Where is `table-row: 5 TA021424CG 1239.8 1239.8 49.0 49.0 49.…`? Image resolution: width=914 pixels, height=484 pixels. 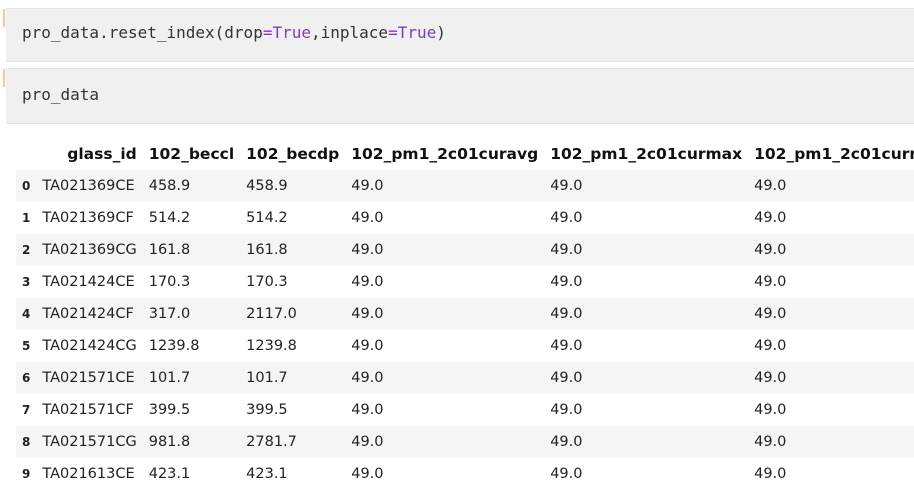 table-row: 5 TA021424CG 1239.8 1239.8 49.0 49.0 49.… is located at coordinates (465, 346).